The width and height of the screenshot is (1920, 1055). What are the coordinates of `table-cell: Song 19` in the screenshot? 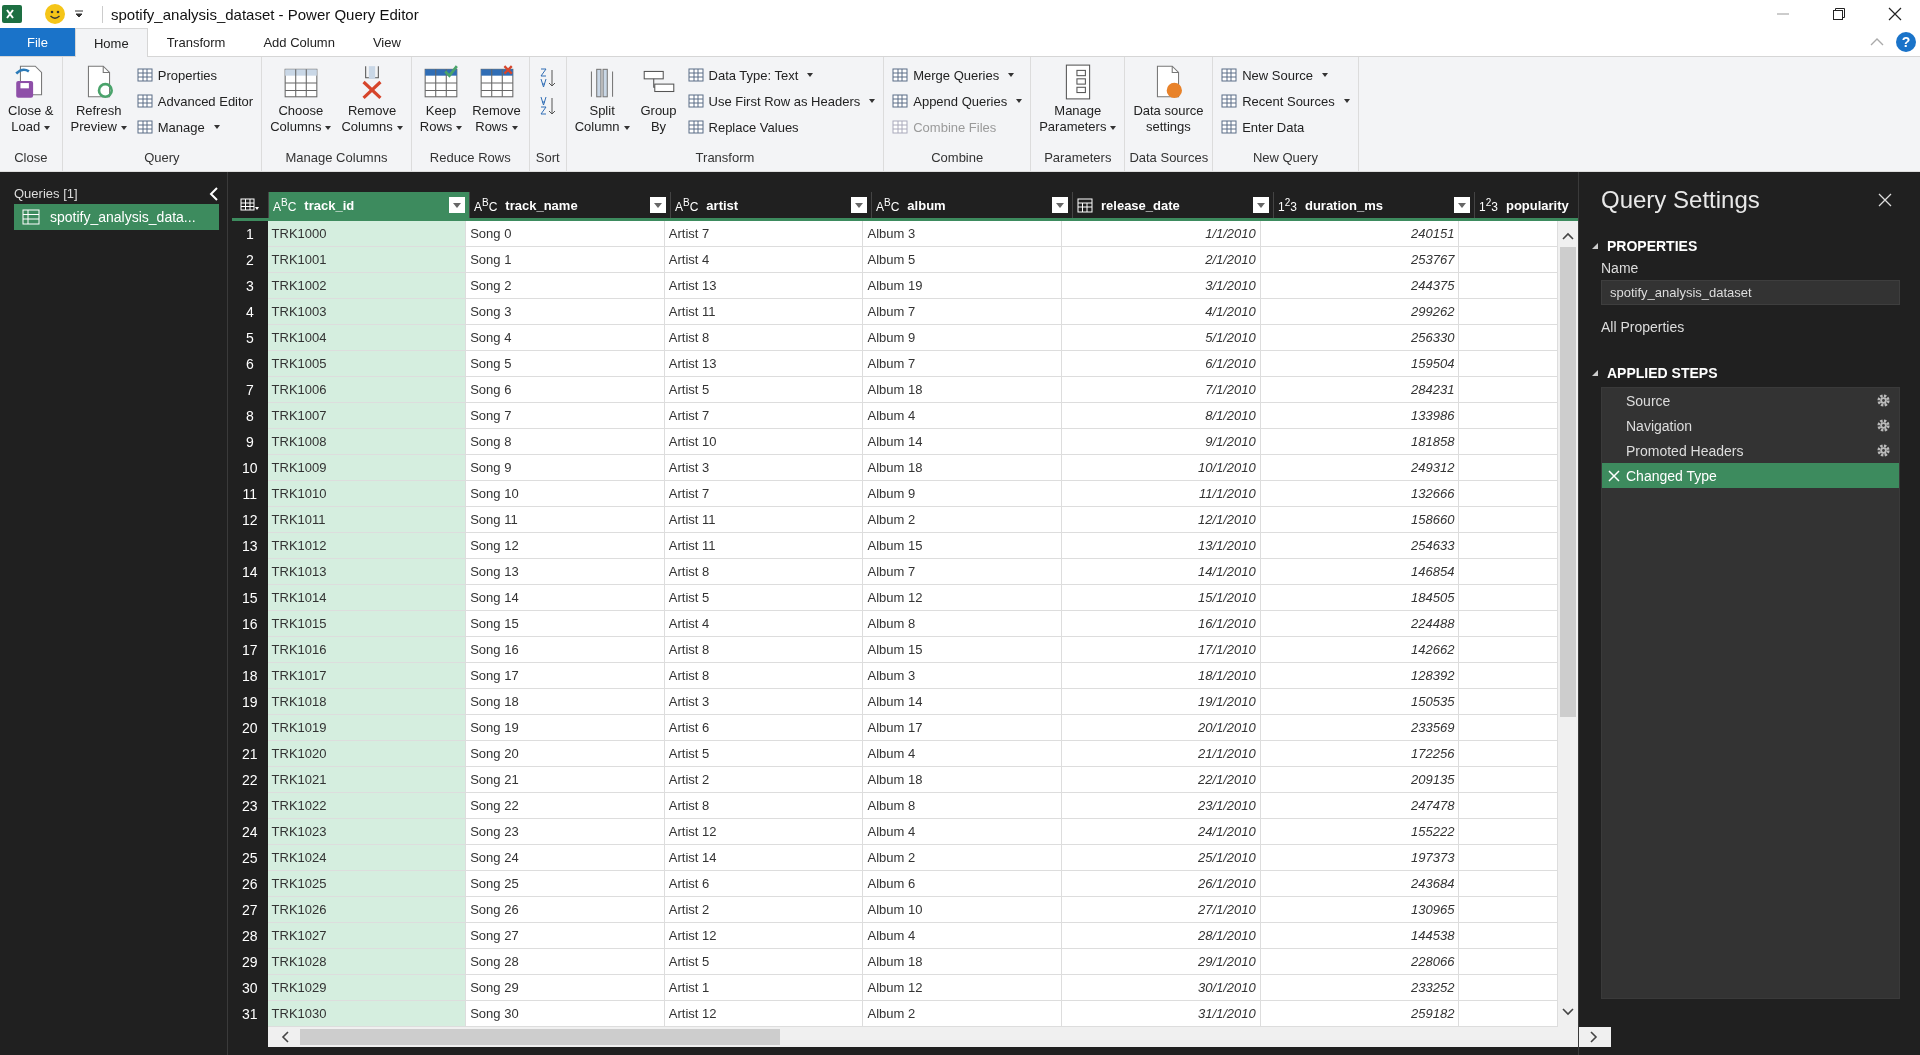 It's located at (565, 728).